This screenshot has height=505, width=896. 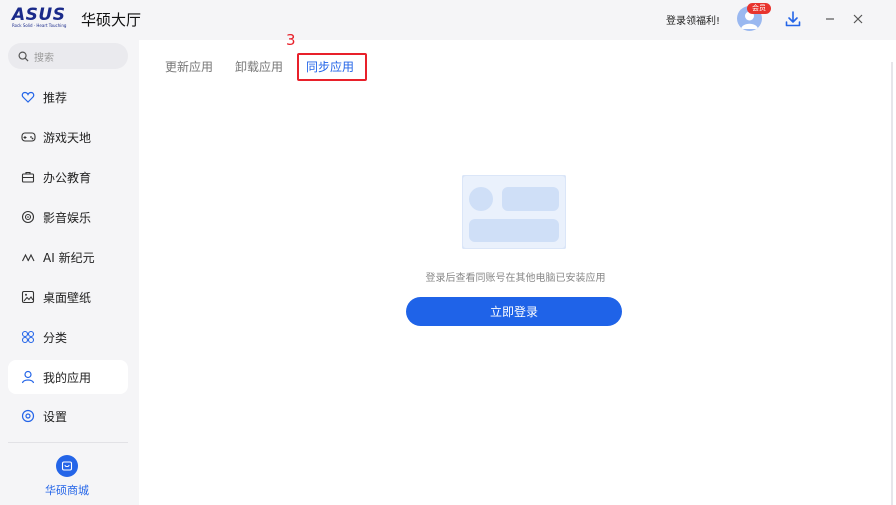 I want to click on mall-label: 华硕商城, so click(x=67, y=490).